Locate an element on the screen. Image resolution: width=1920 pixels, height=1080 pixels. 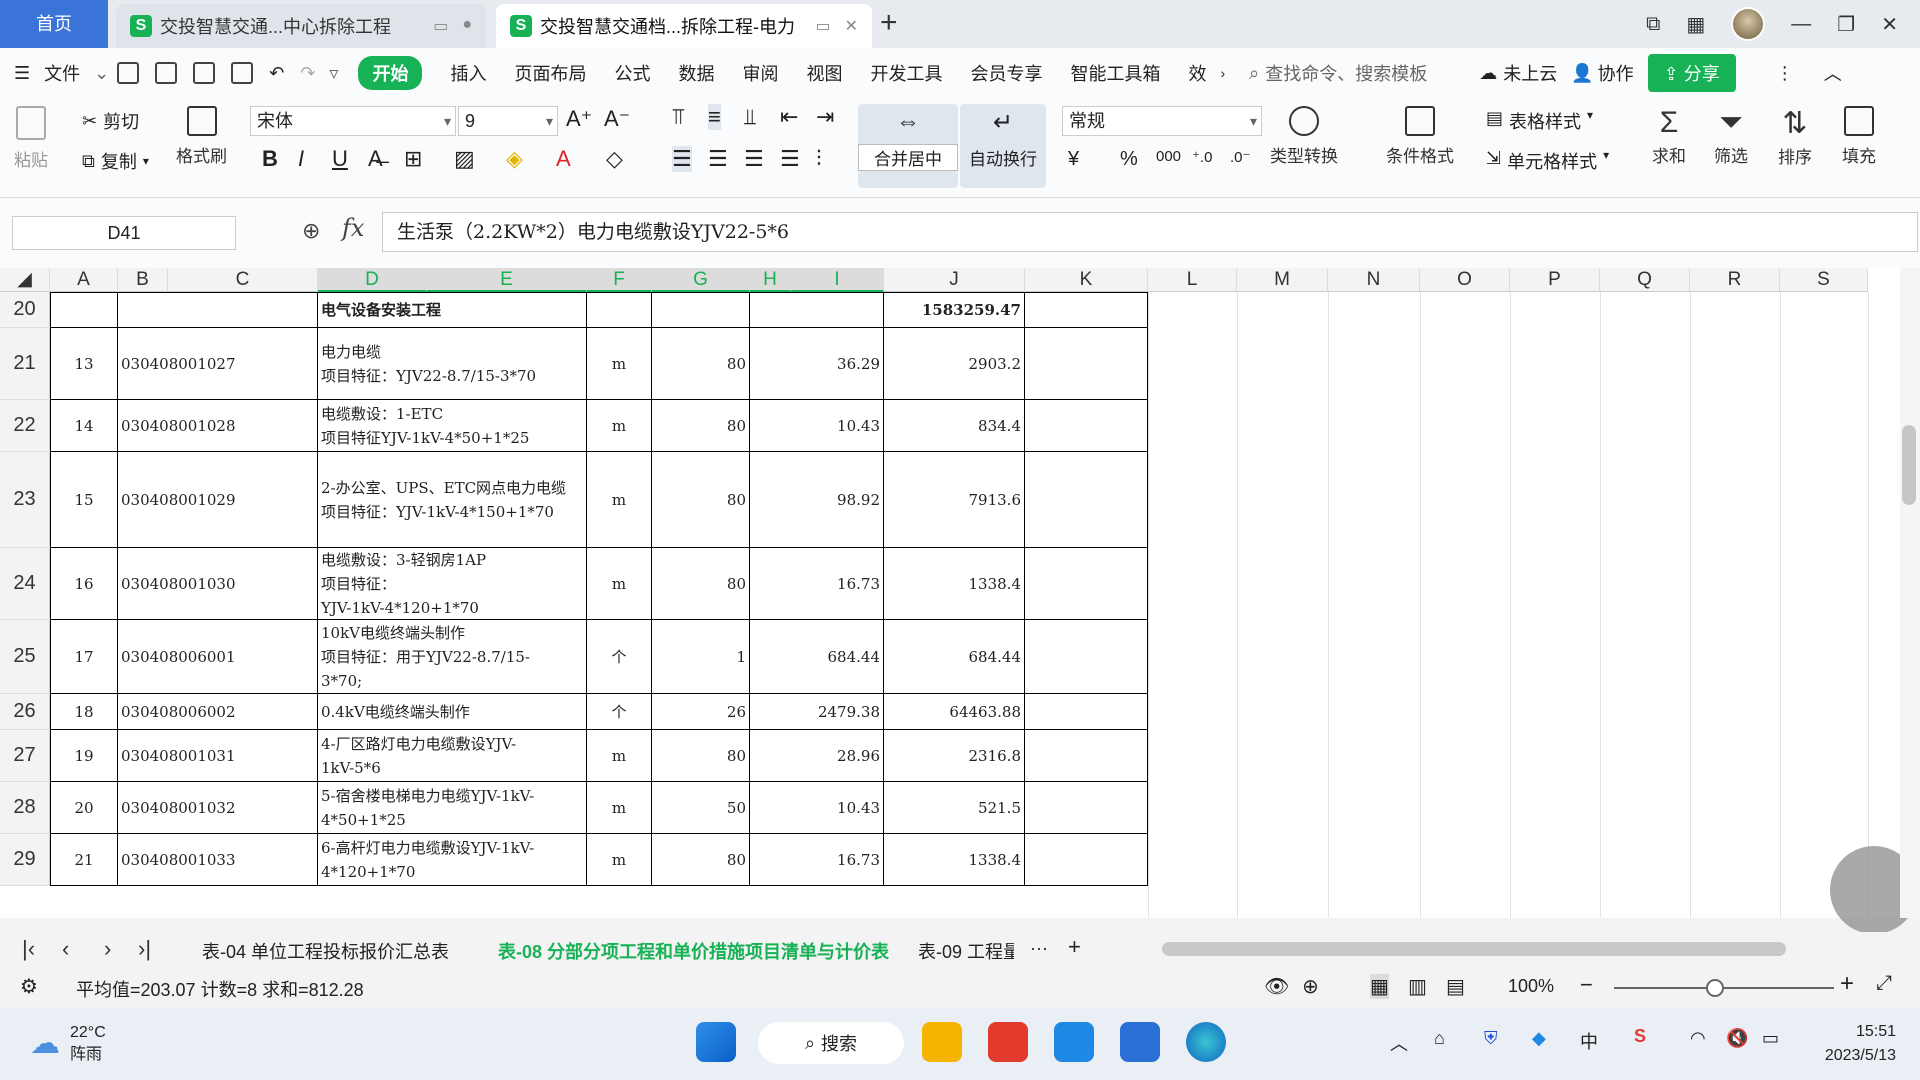
cloud-status: 未上云 is located at coordinates (1530, 73).